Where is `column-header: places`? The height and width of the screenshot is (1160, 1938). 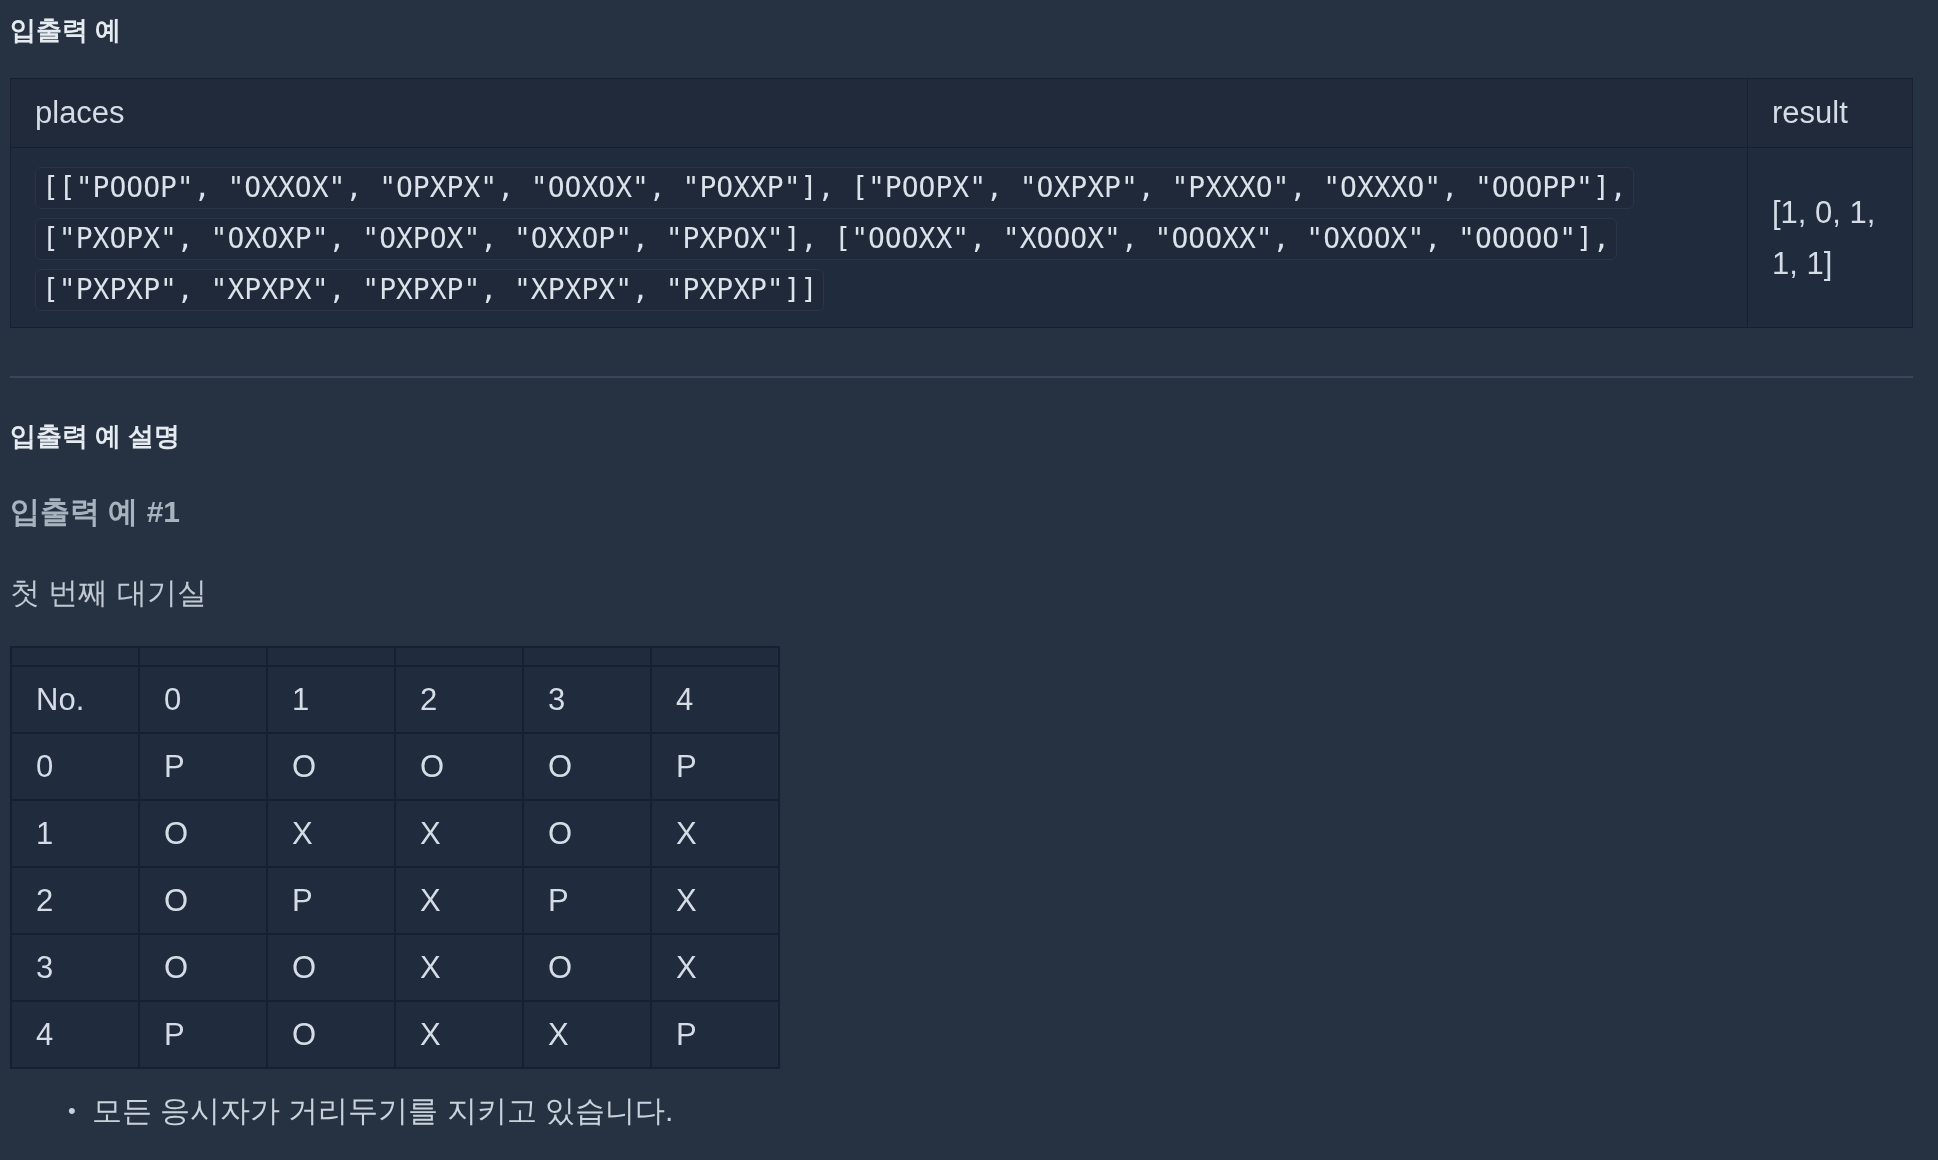 column-header: places is located at coordinates (879, 113).